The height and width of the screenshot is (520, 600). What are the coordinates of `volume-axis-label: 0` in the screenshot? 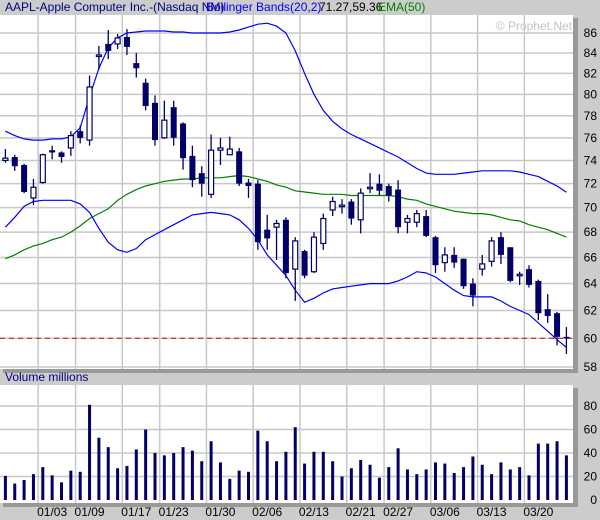 It's located at (593, 500).